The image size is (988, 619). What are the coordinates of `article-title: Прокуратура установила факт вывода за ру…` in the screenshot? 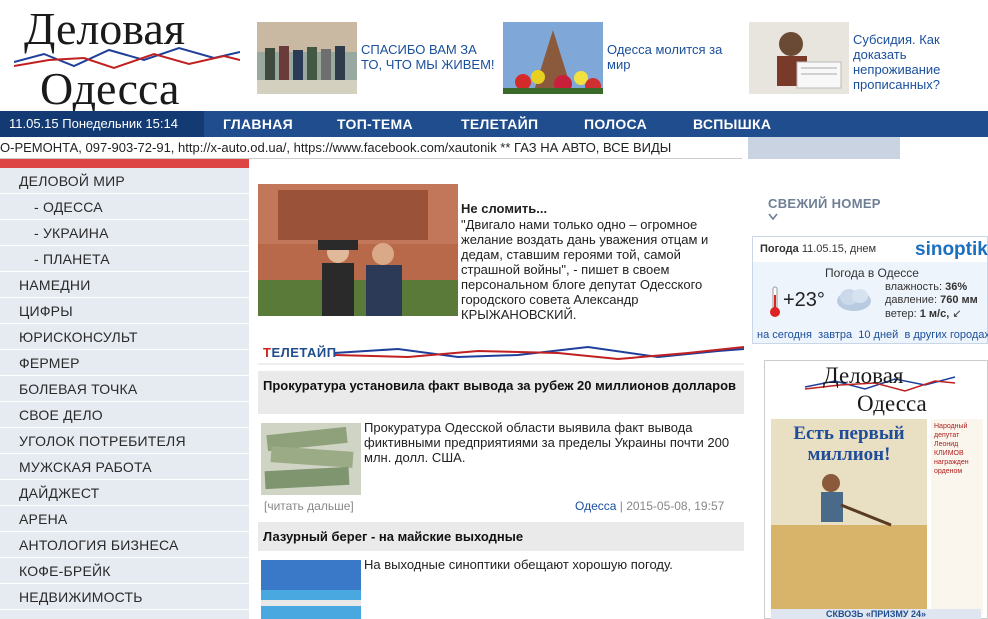 It's located at (501, 392).